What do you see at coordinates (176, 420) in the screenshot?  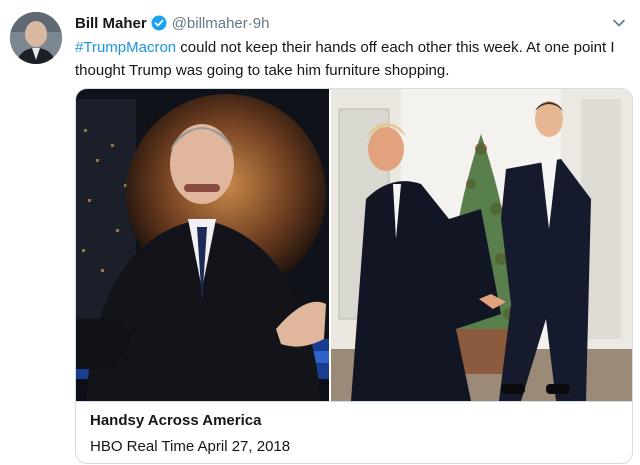 I see `card-title: Handsy Across America` at bounding box center [176, 420].